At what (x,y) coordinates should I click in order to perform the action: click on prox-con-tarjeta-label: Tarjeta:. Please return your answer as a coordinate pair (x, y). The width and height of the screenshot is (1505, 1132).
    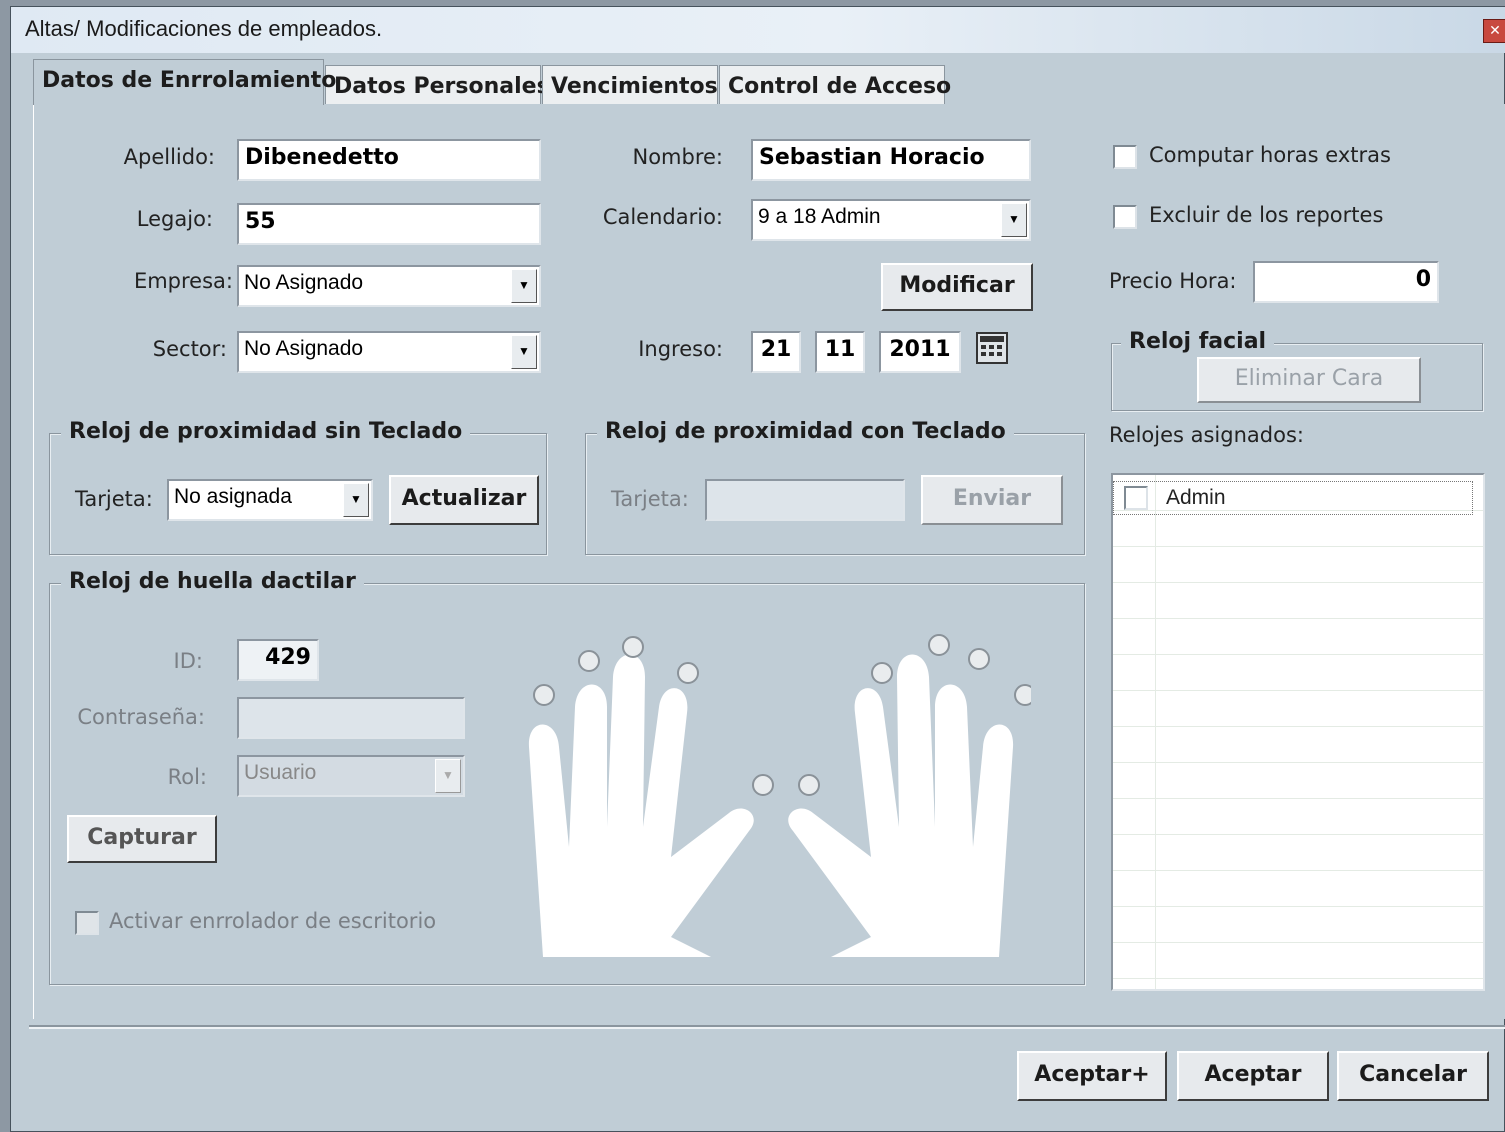
    Looking at the image, I should click on (650, 499).